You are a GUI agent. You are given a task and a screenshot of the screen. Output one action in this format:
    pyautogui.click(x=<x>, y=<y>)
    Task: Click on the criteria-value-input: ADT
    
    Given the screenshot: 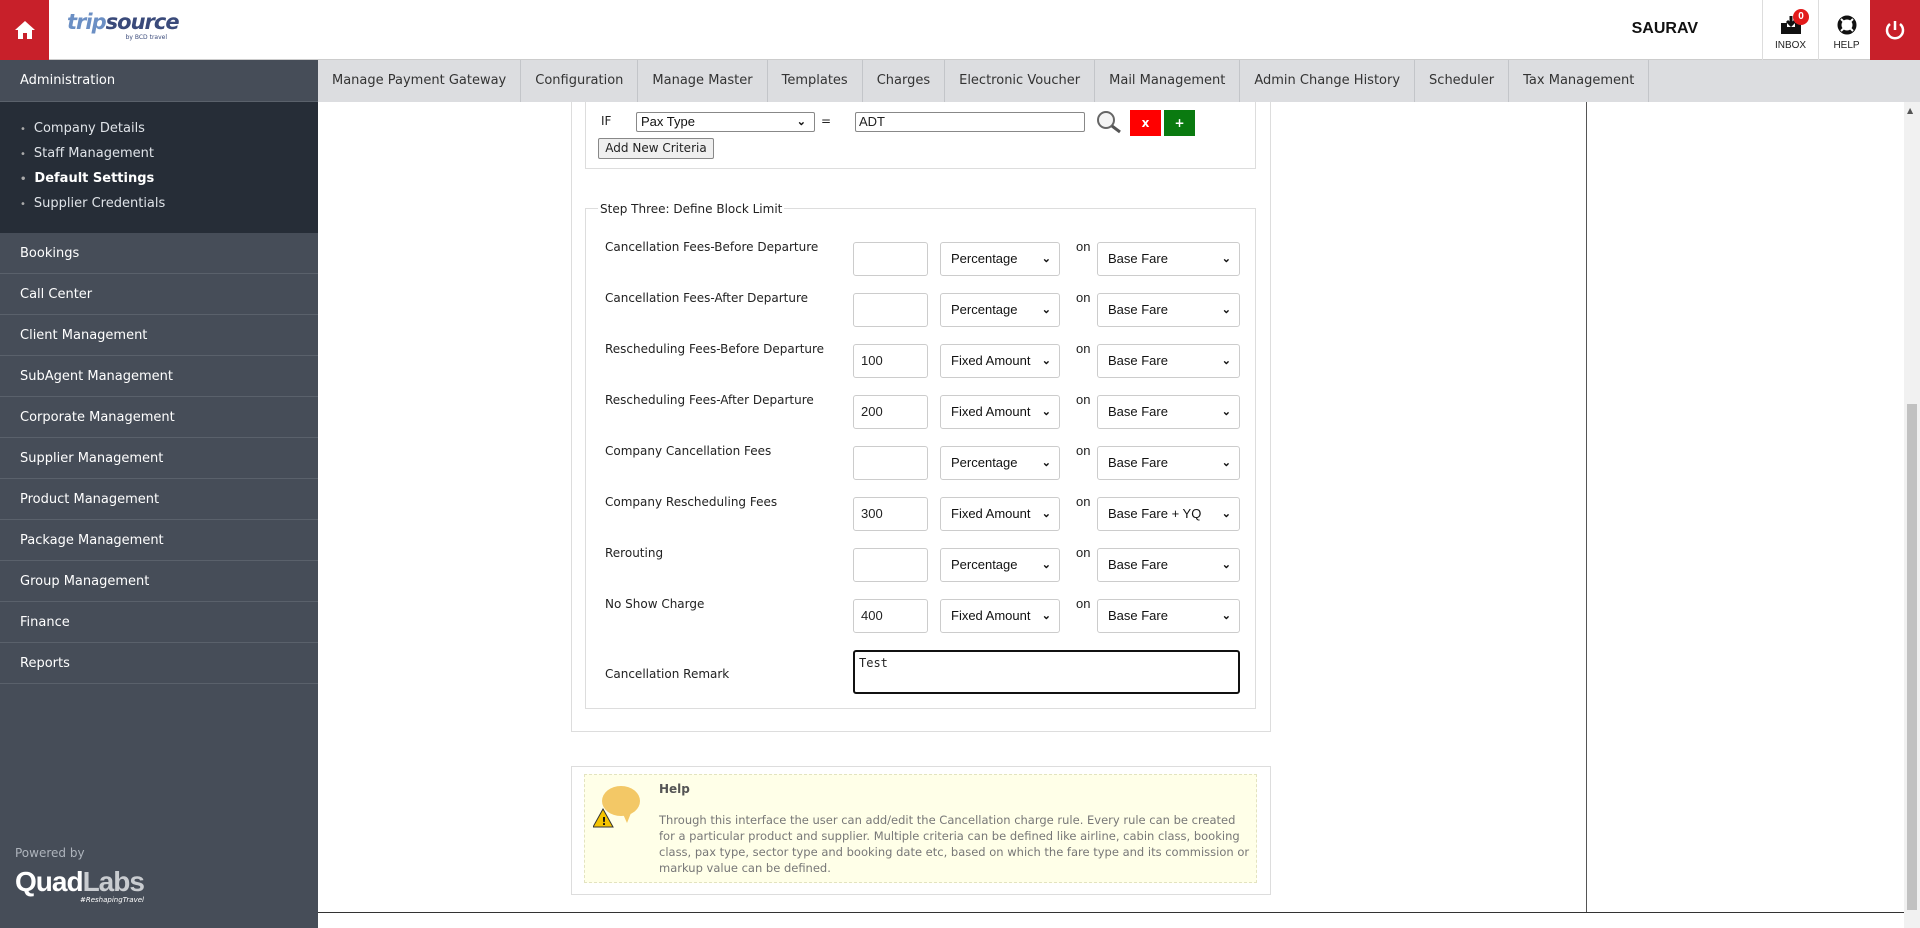 What is the action you would take?
    pyautogui.click(x=970, y=122)
    